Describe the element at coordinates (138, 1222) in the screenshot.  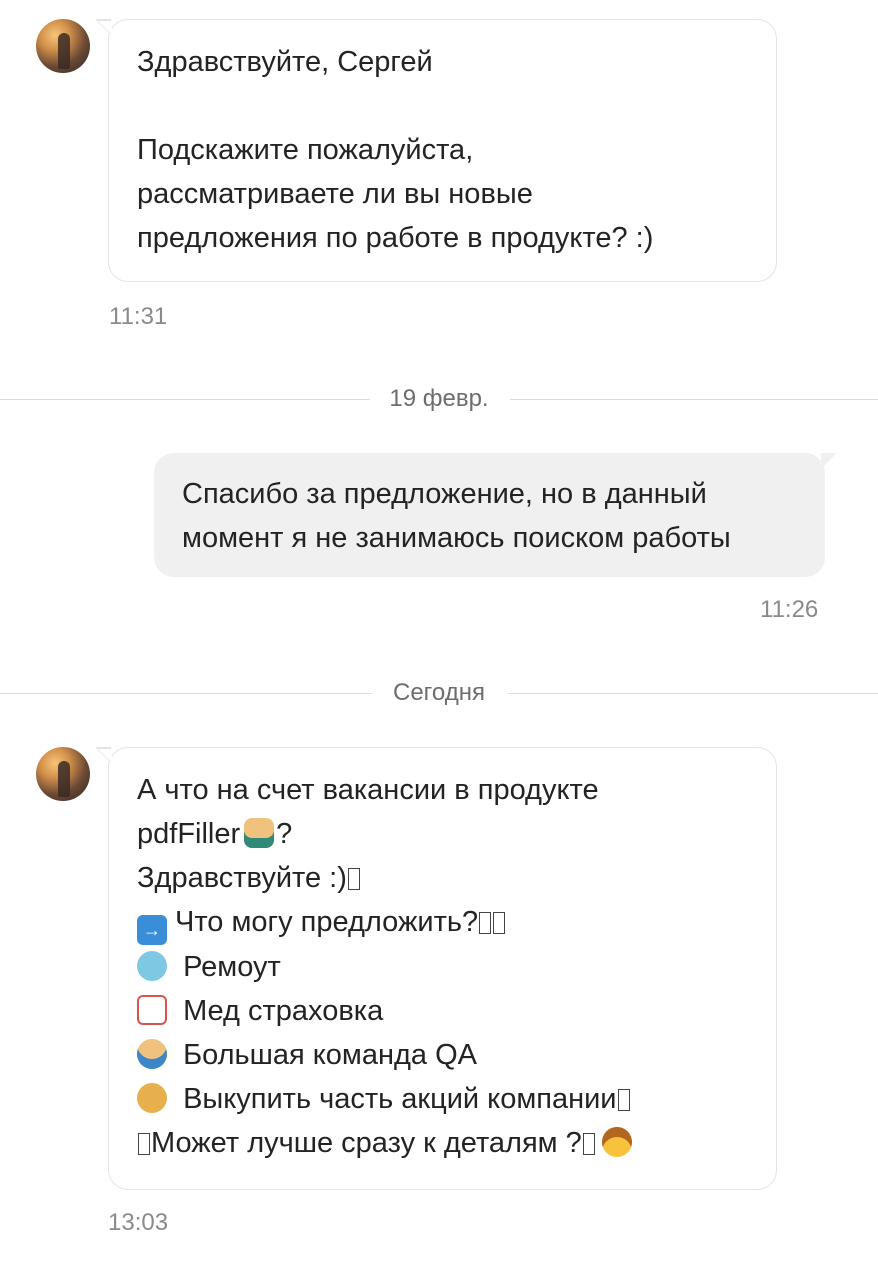
I see `message-timestamp: 13:03` at that location.